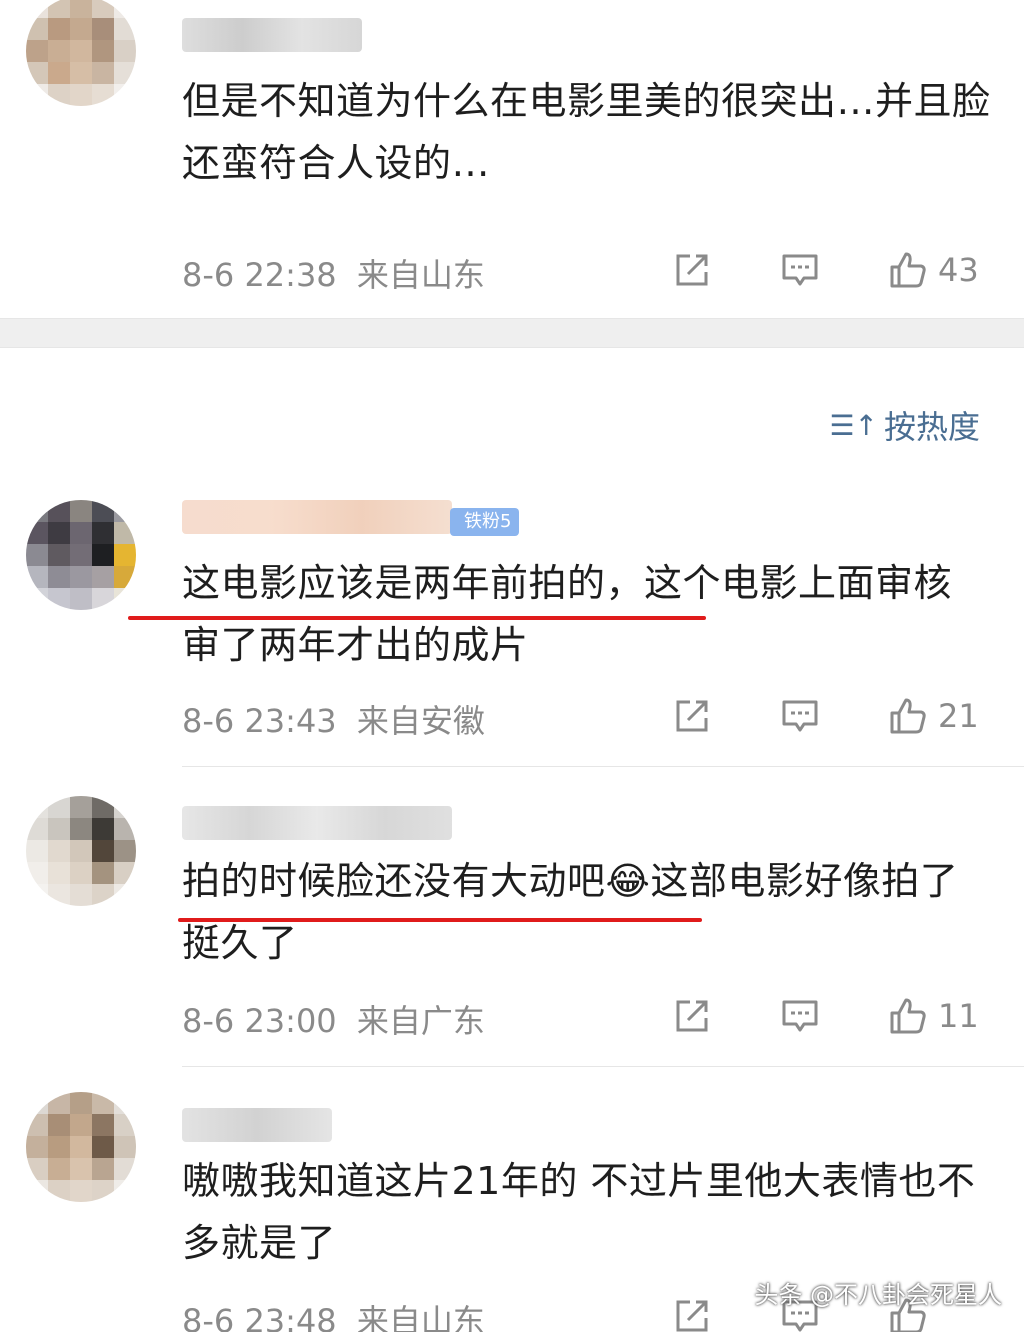 This screenshot has height=1332, width=1024. I want to click on comment-actions: 21, so click(825, 716).